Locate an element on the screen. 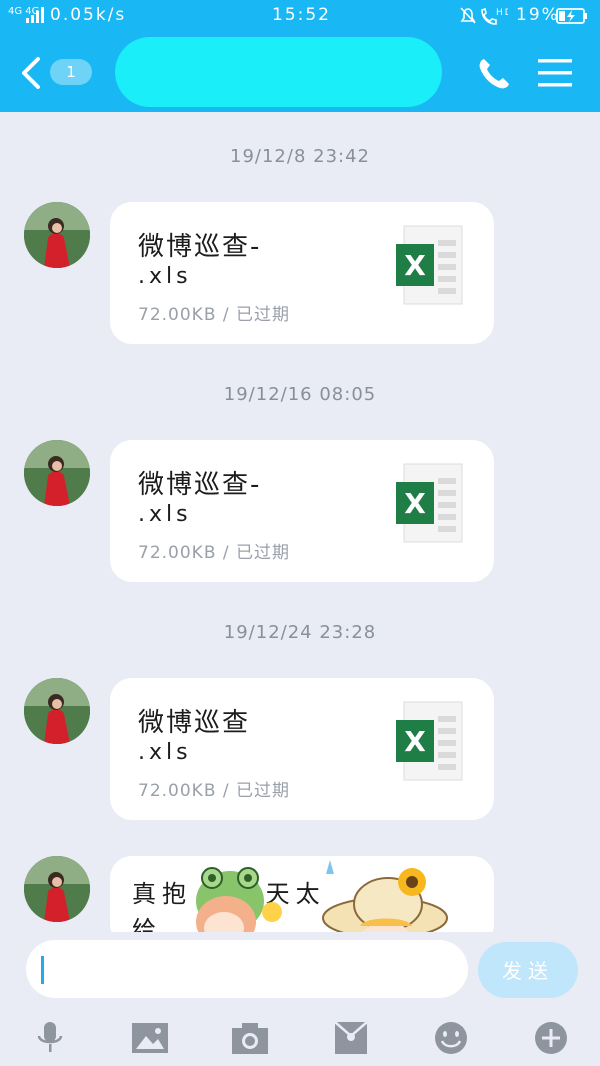  back-button: 1 is located at coordinates (60, 73).